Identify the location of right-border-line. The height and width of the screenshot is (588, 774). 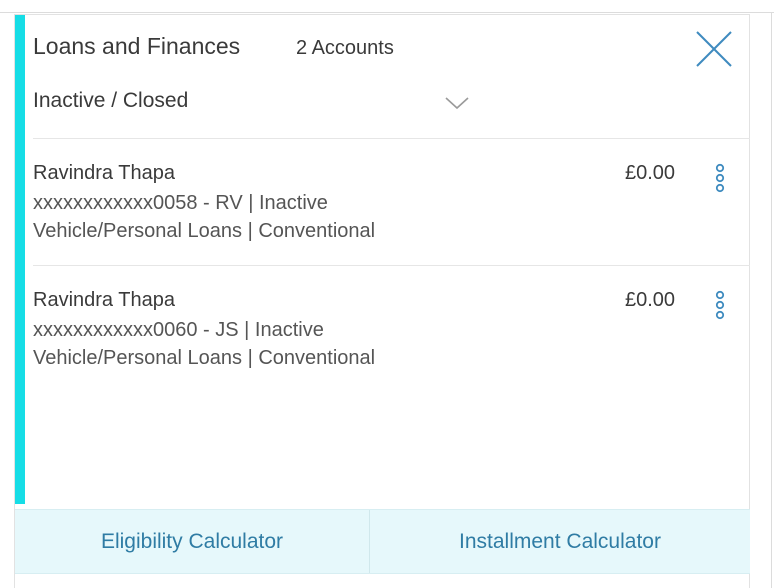
(771, 300).